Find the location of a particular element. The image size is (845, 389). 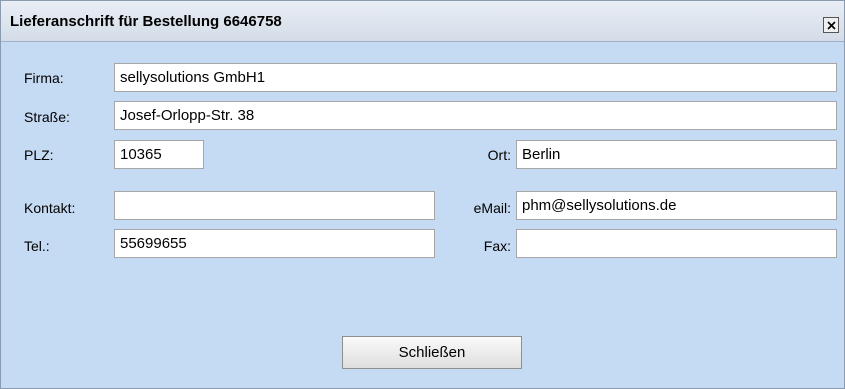

firma-label: Firma: is located at coordinates (44, 78).